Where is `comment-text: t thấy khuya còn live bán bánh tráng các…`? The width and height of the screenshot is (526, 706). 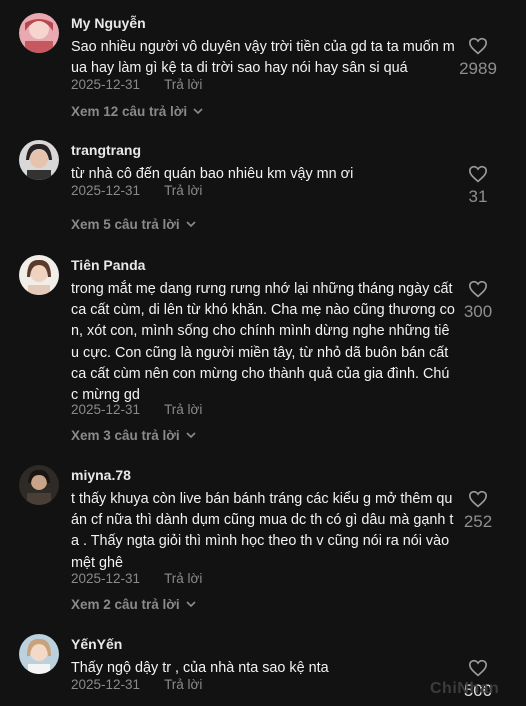
comment-text: t thấy khuya còn live bán bánh tráng các… is located at coordinates (262, 531).